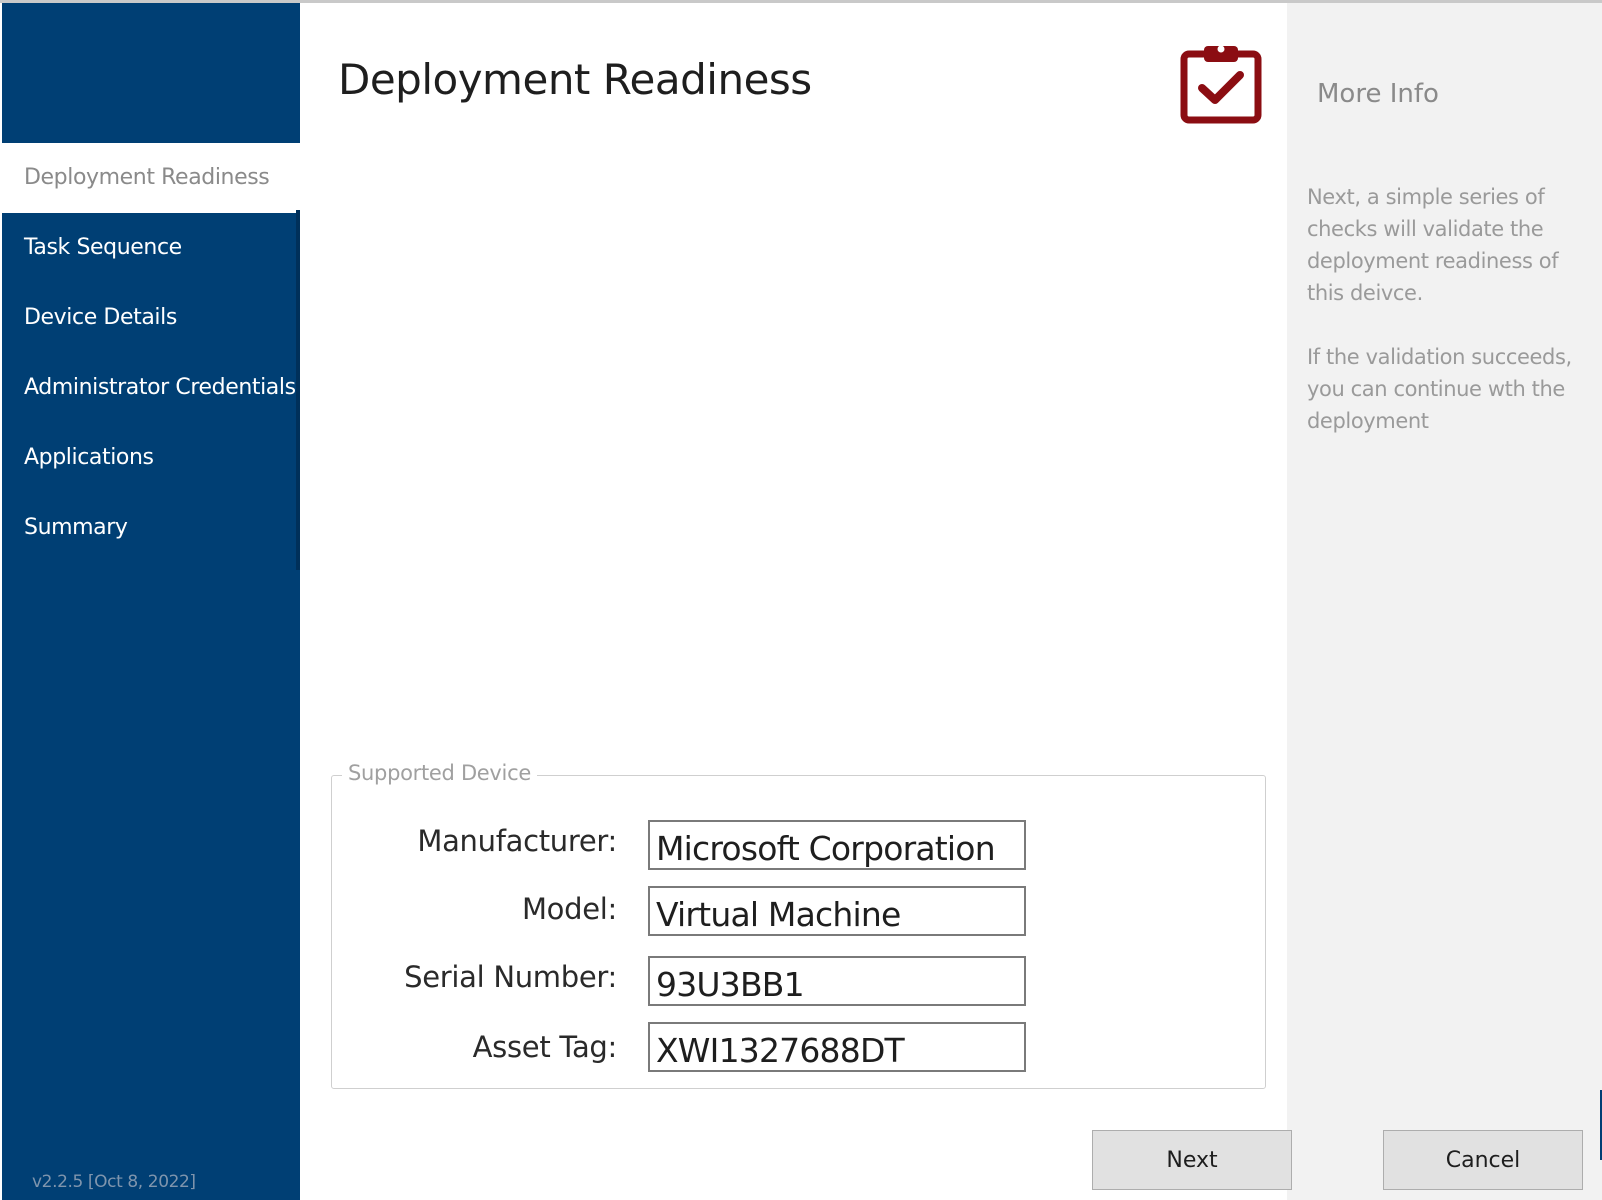  I want to click on serial-number-label: Serial Number:, so click(510, 977).